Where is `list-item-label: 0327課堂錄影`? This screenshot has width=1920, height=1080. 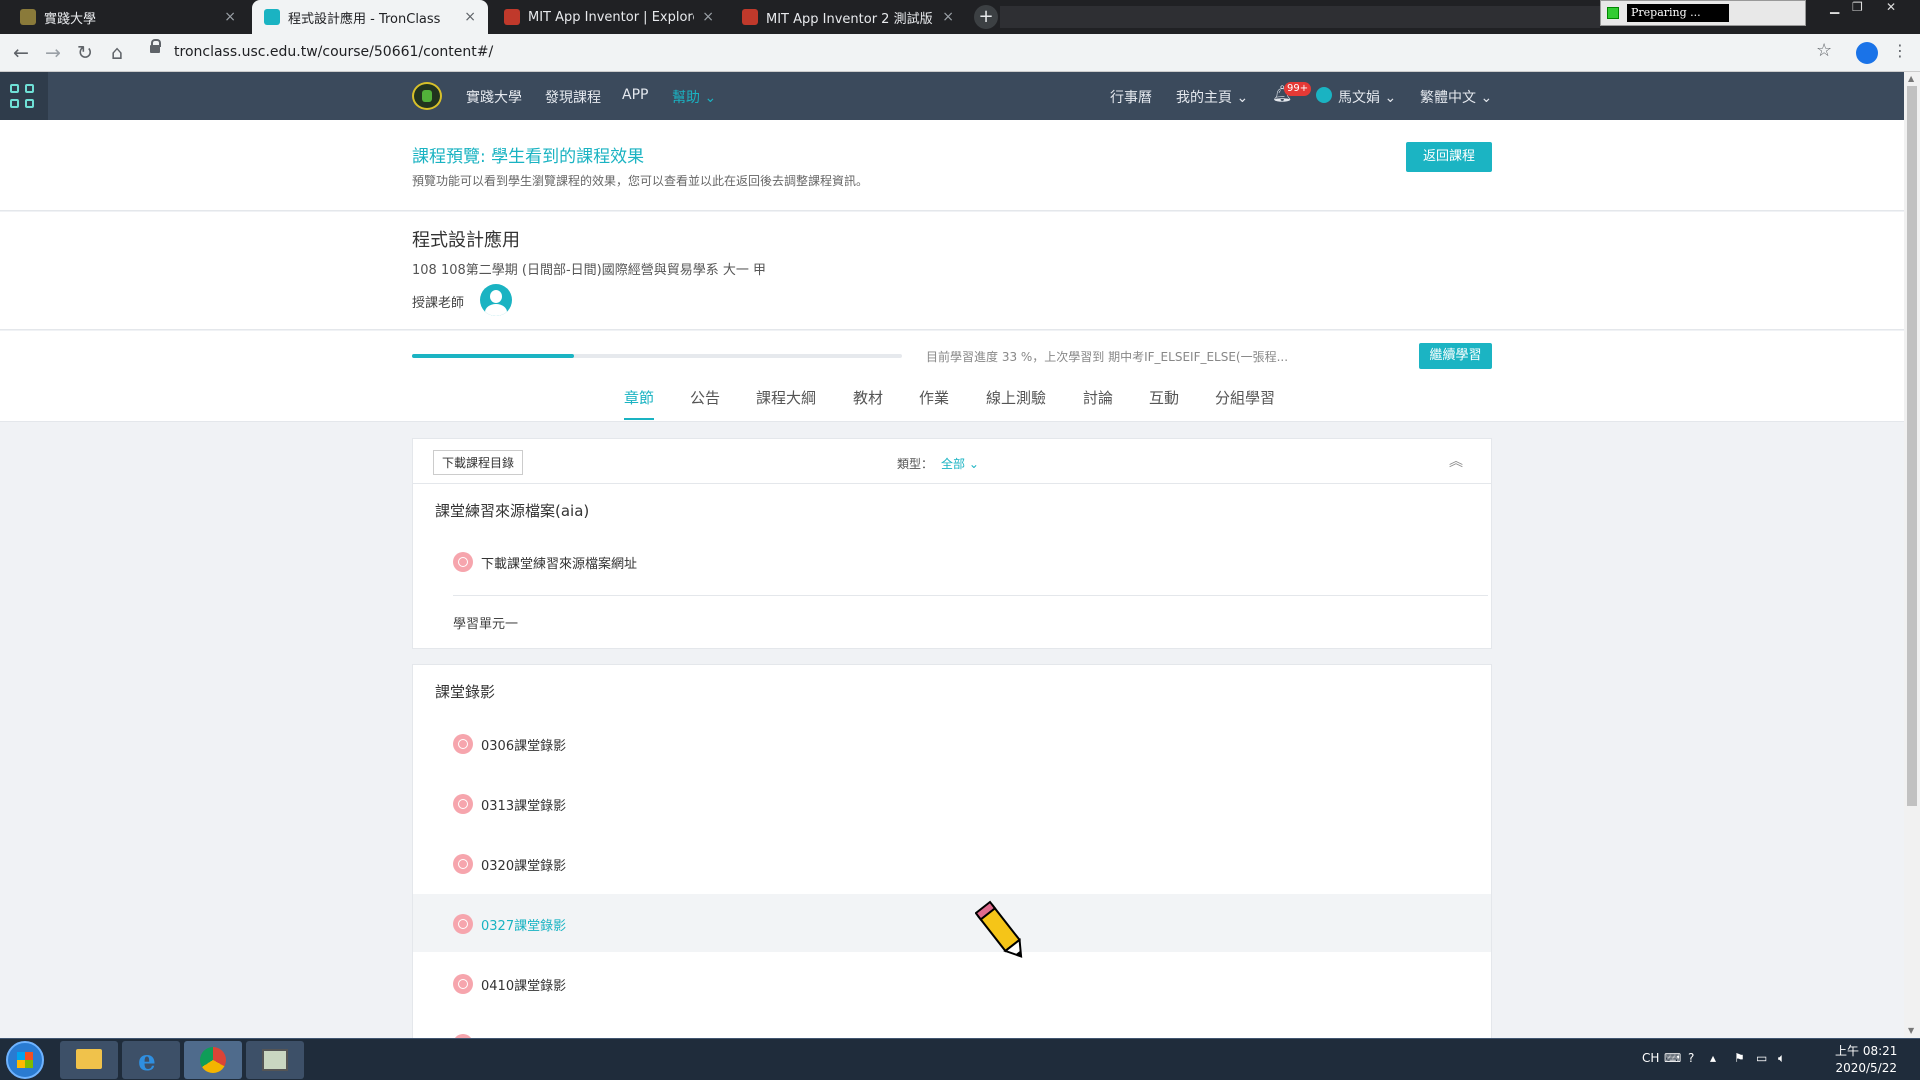
list-item-label: 0327課堂錄影 is located at coordinates (524, 926).